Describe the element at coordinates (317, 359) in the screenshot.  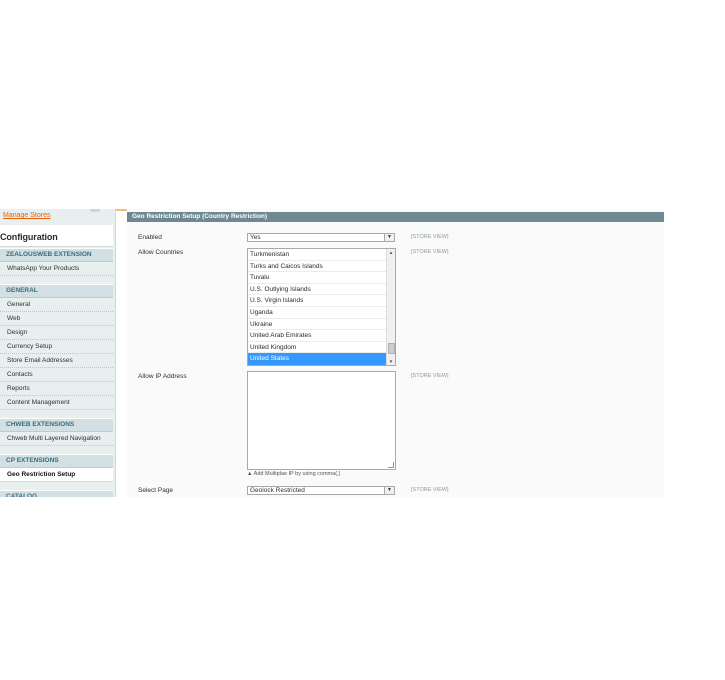
I see `country-option: United States` at that location.